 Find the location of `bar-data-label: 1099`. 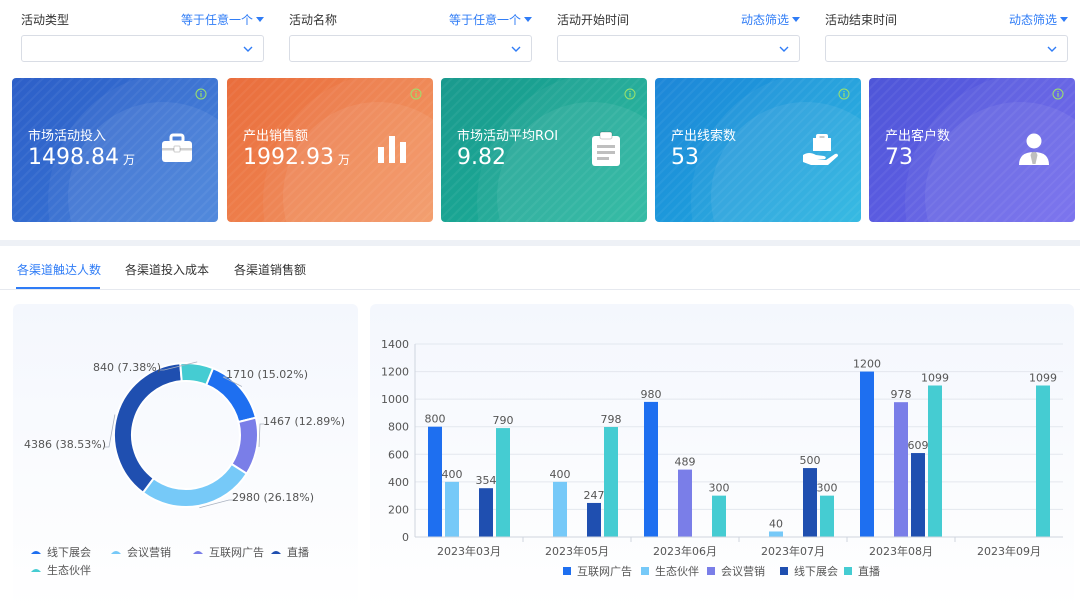

bar-data-label: 1099 is located at coordinates (1043, 377).